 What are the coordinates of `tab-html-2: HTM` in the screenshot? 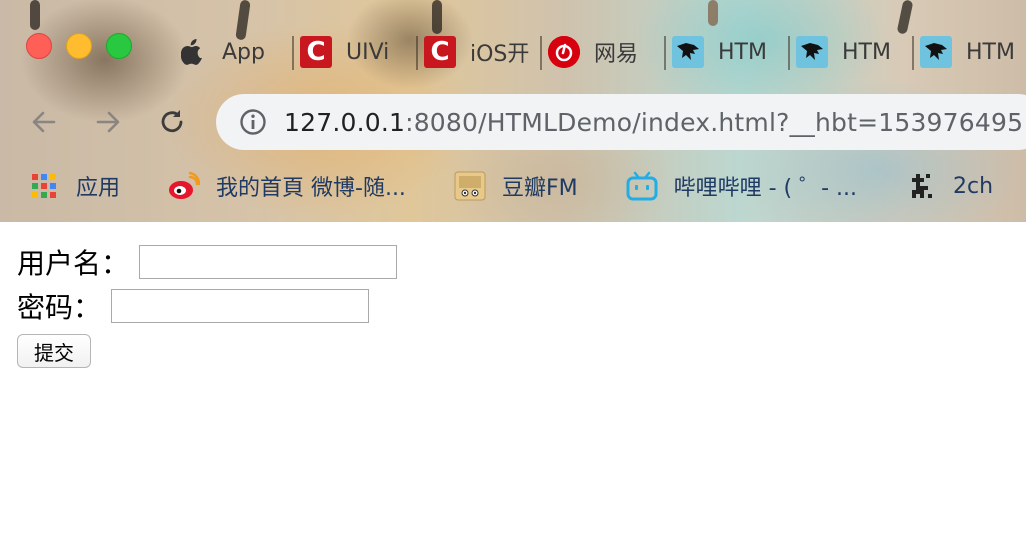 It's located at (850, 52).